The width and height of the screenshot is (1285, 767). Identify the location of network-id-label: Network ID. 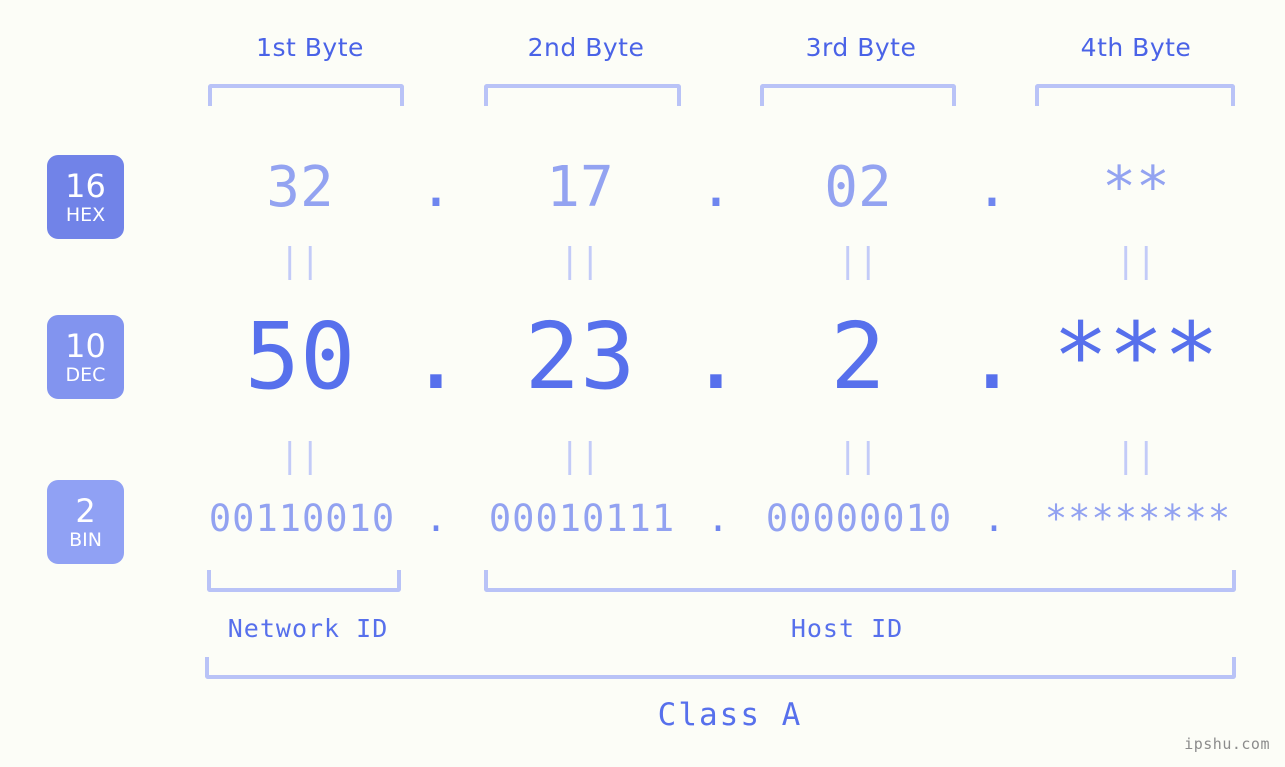
(308, 628).